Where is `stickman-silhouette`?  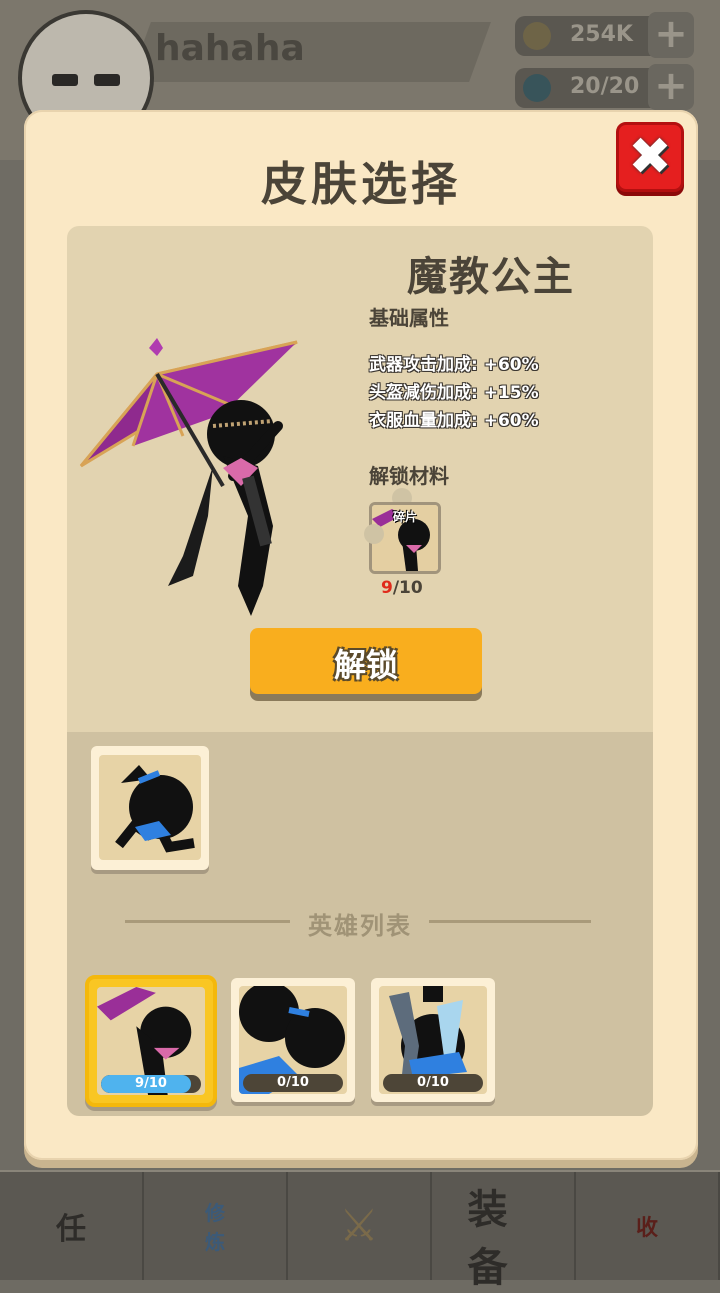
stickman-silhouette is located at coordinates (225, 508).